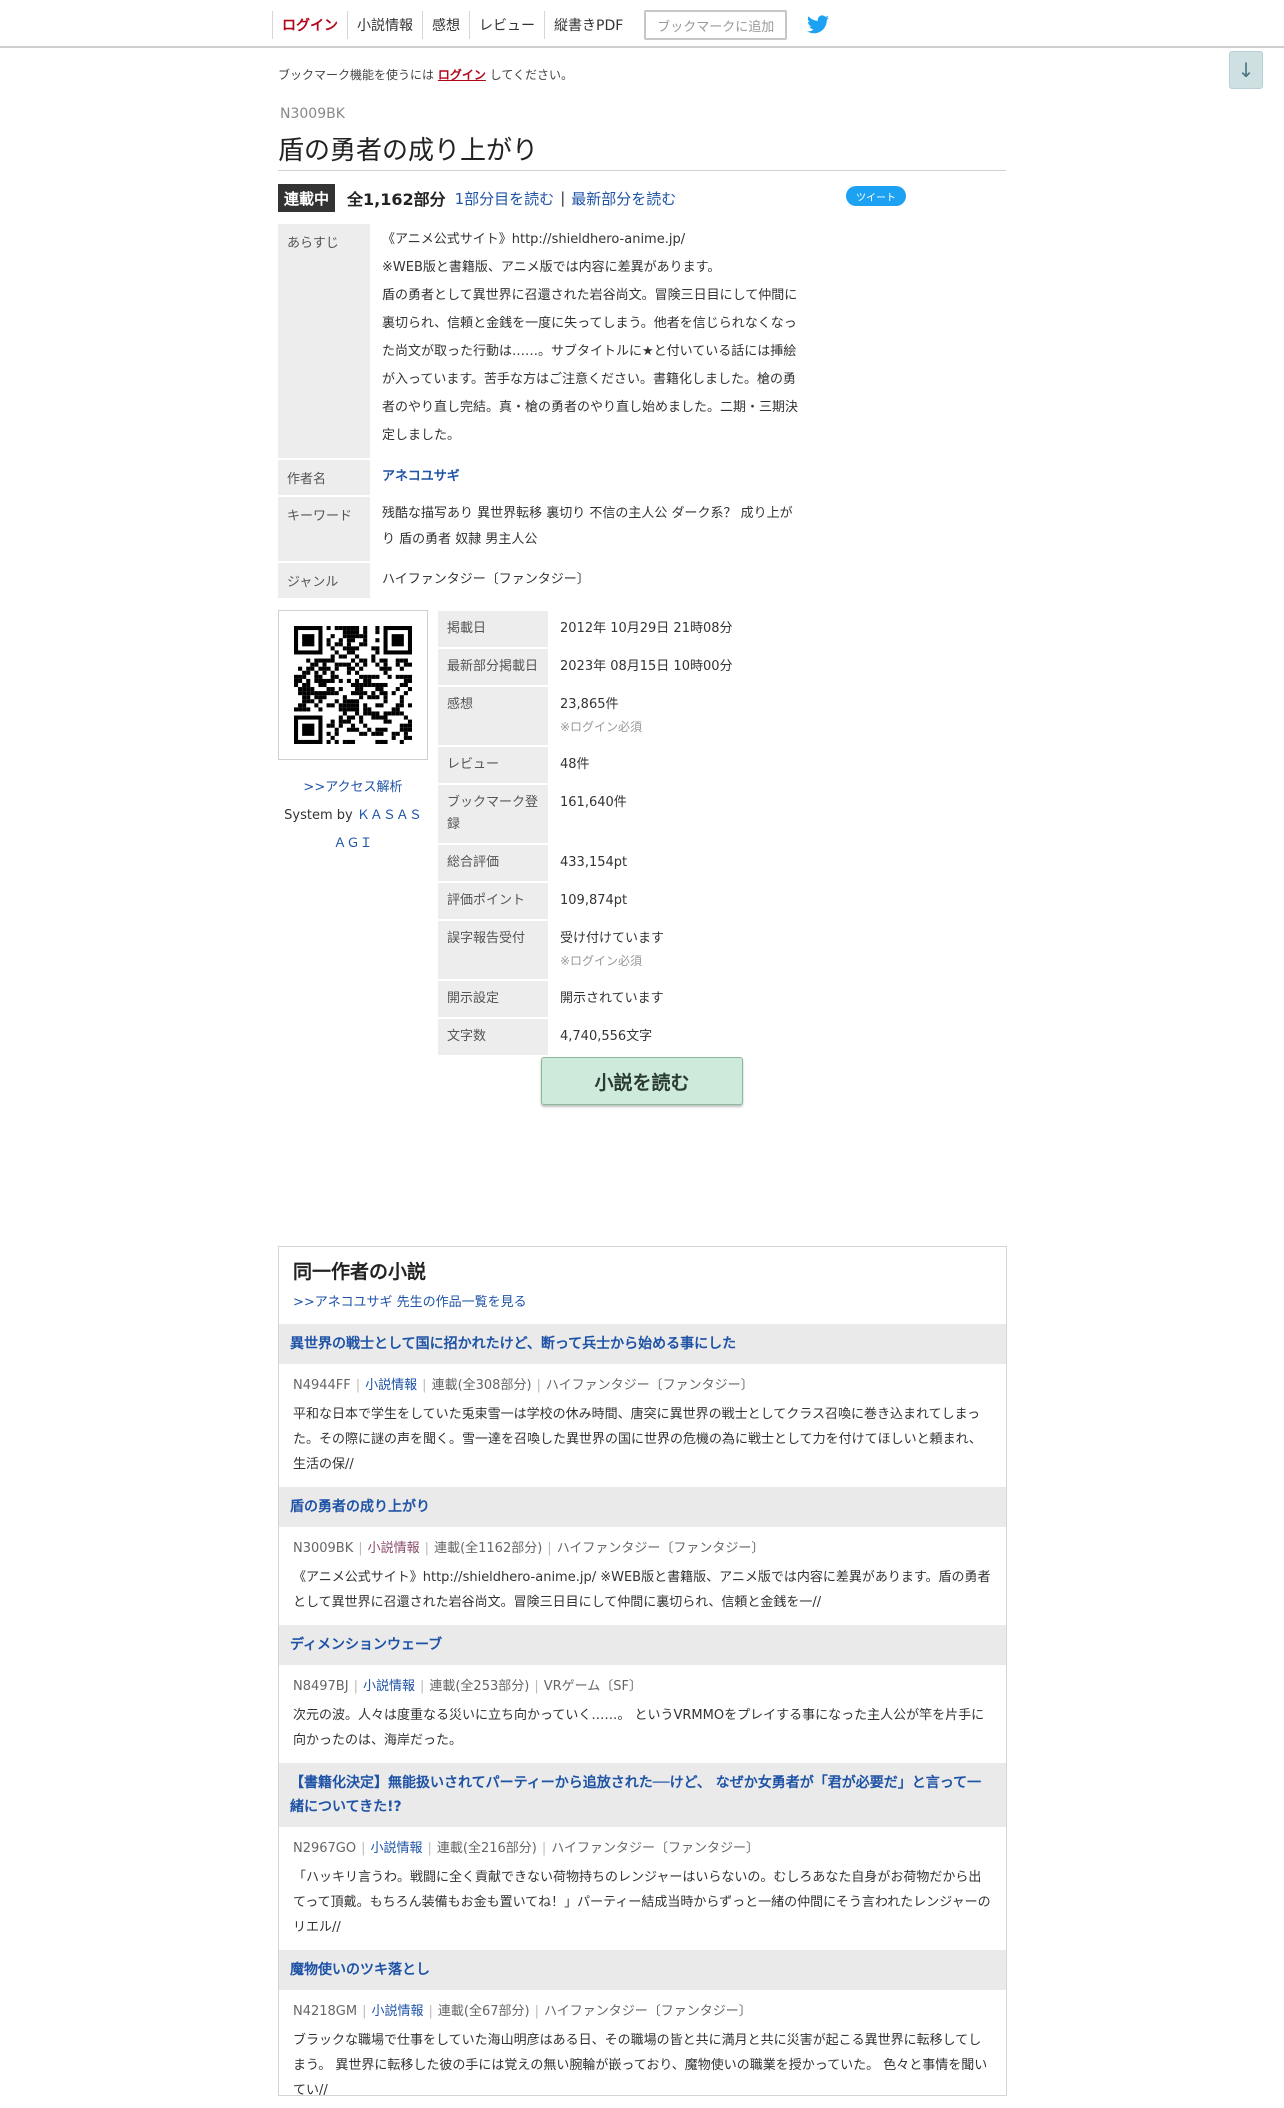  Describe the element at coordinates (488, 1548) in the screenshot. I see `work-status: 連載(全1162部分)` at that location.